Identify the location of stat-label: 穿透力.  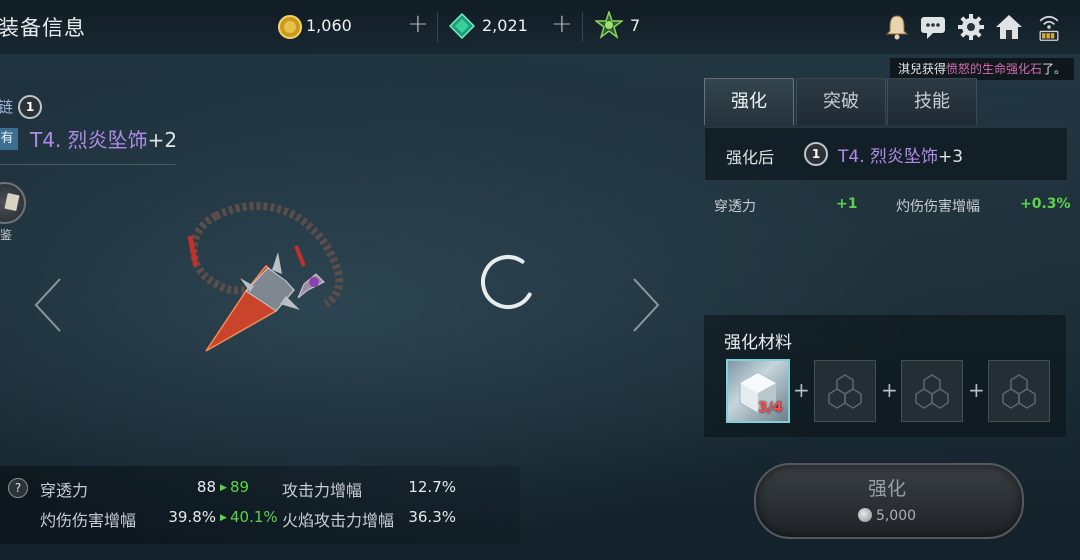
(64, 490).